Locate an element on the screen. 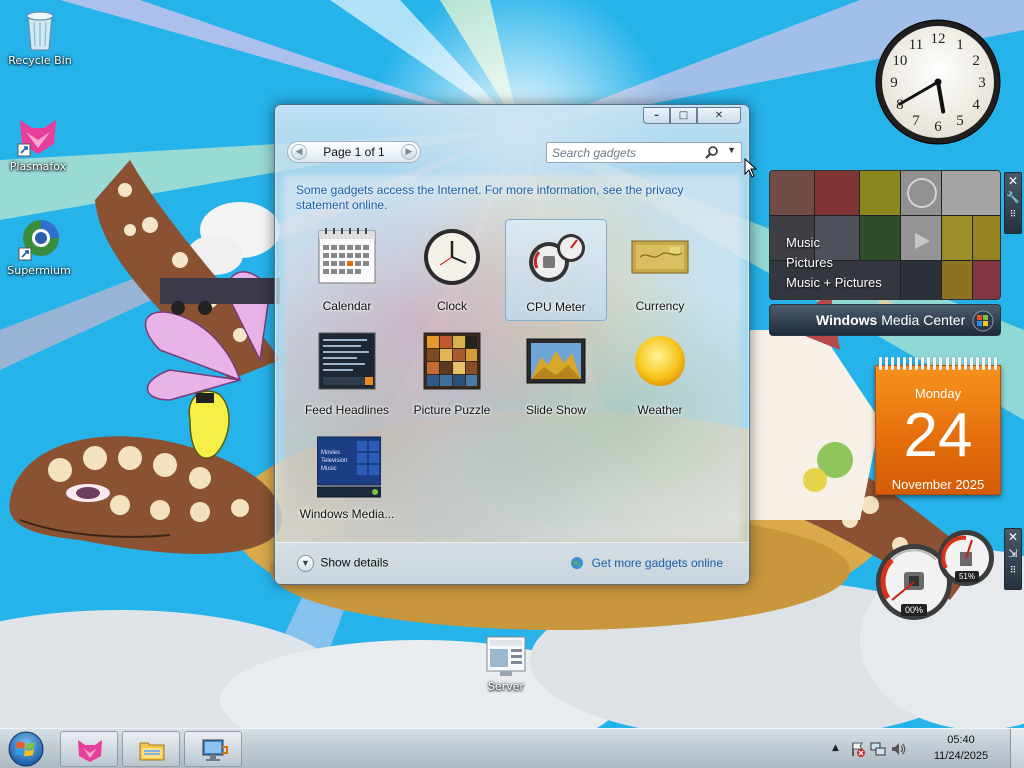 The height and width of the screenshot is (768, 1024). computer-icon is located at coordinates (214, 750).